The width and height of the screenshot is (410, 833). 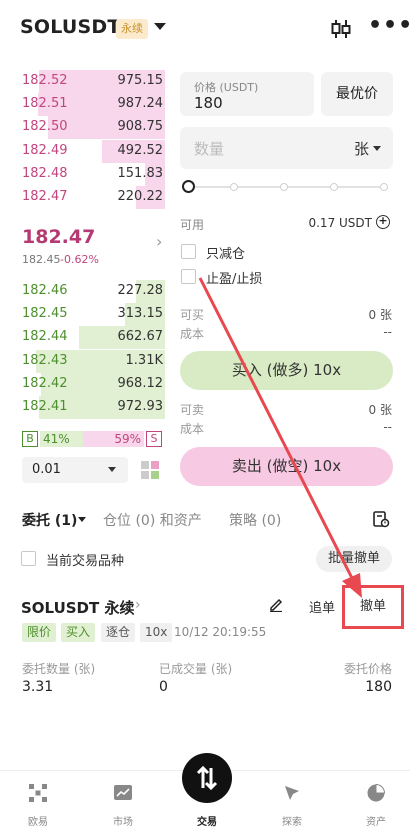 I want to click on ask-qty: 151.83, so click(x=140, y=173).